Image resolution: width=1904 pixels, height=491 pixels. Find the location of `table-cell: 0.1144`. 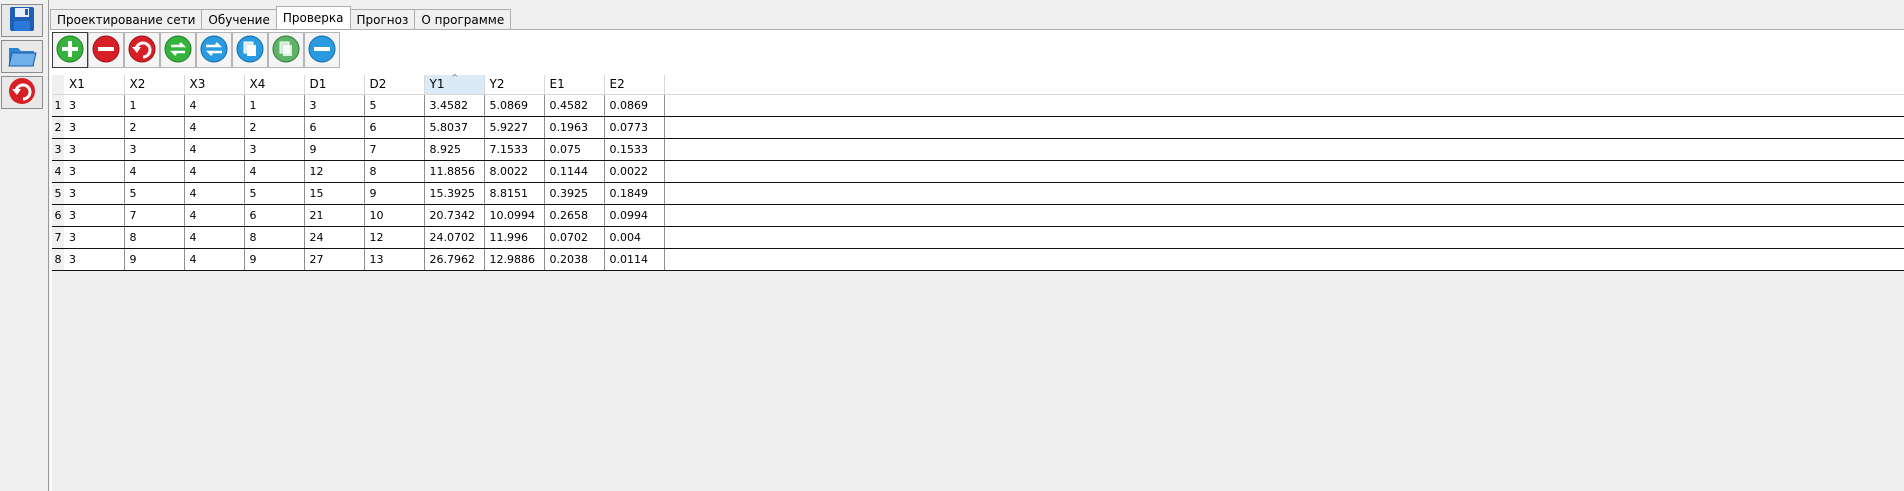

table-cell: 0.1144 is located at coordinates (574, 171).